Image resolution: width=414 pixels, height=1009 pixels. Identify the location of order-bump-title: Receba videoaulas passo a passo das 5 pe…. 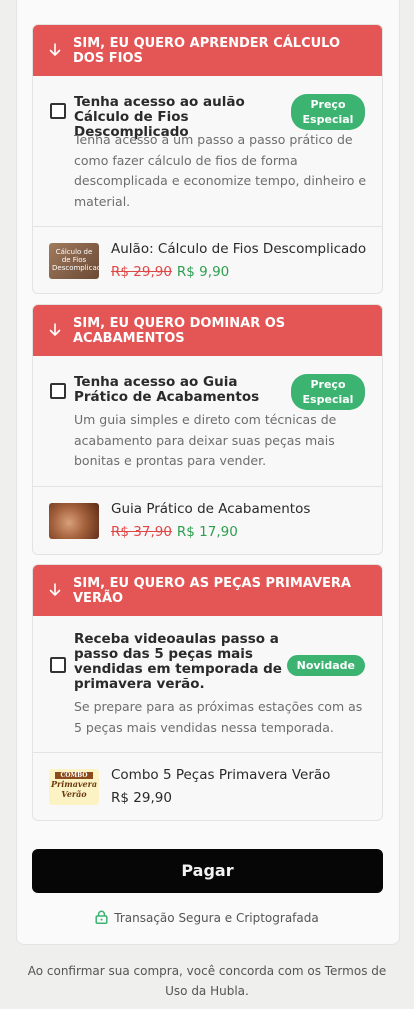
(178, 661).